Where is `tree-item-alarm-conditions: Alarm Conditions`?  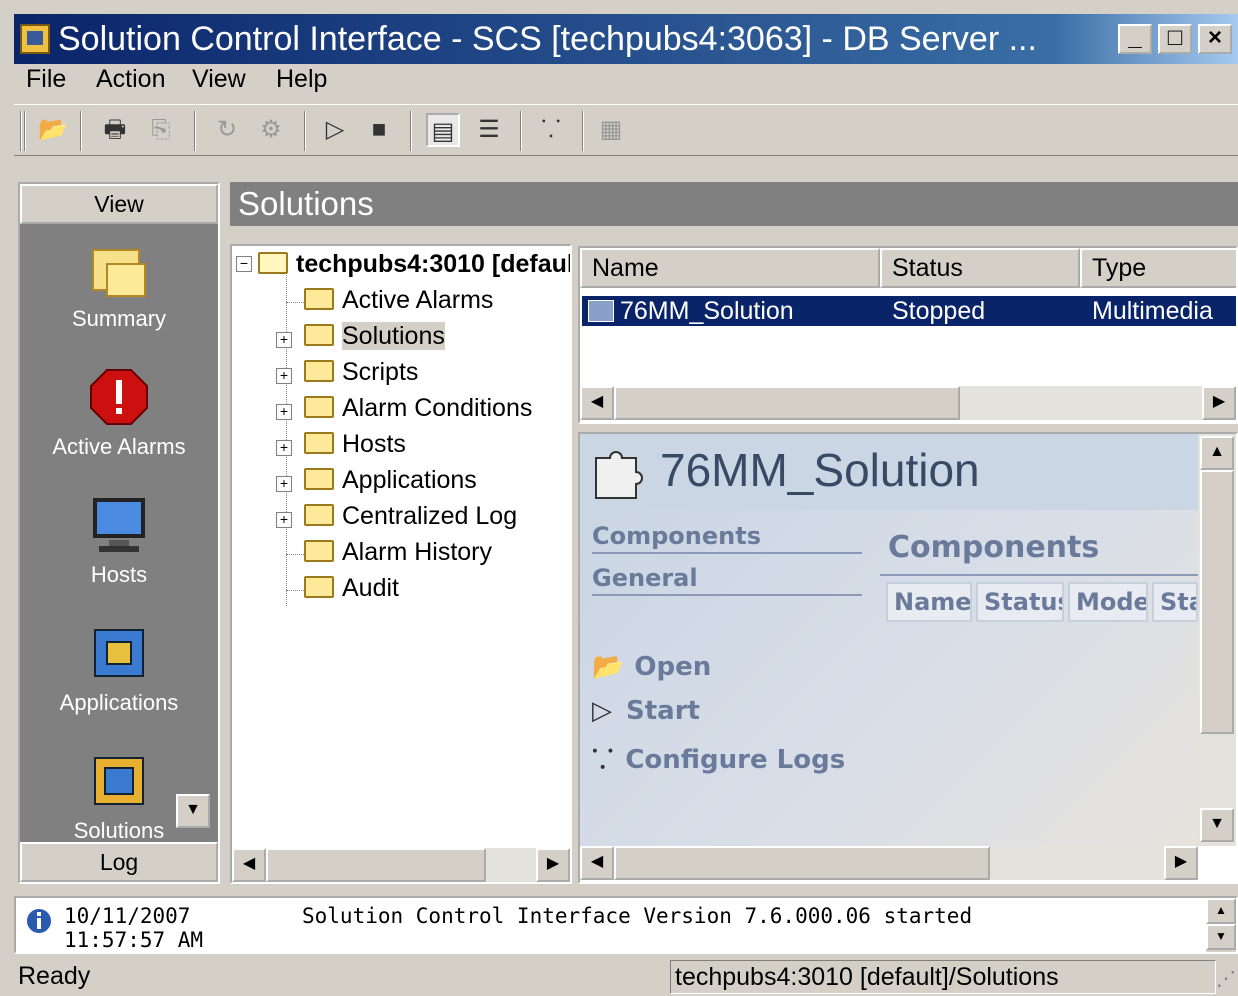 tree-item-alarm-conditions: Alarm Conditions is located at coordinates (418, 408).